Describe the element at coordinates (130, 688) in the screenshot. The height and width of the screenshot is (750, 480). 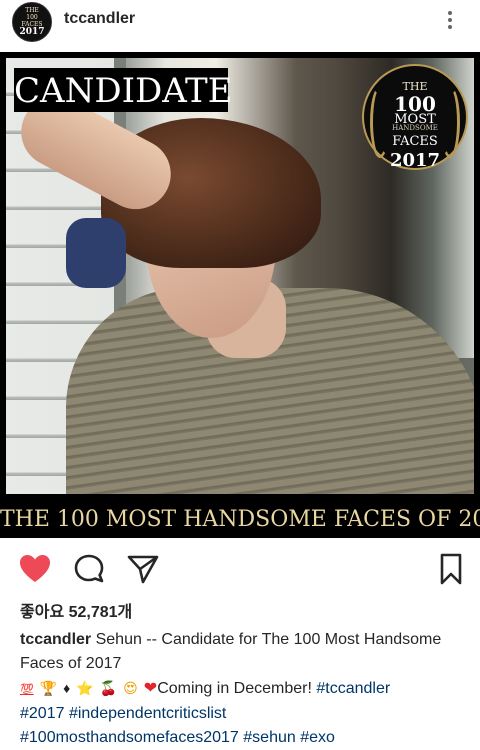
I see `heart-eyes-face-icon: 😍` at that location.